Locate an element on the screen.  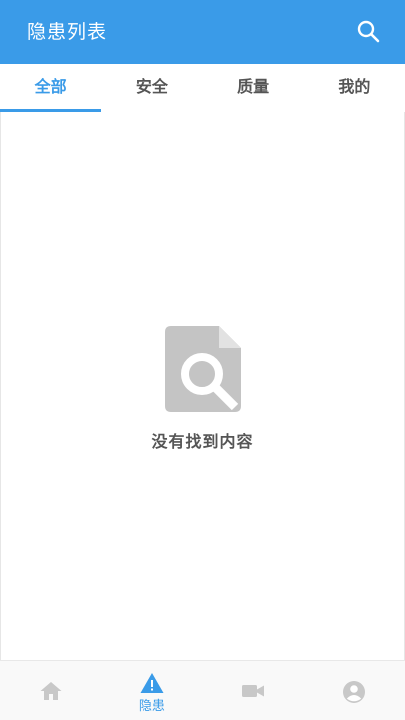
nav-video is located at coordinates (253, 690).